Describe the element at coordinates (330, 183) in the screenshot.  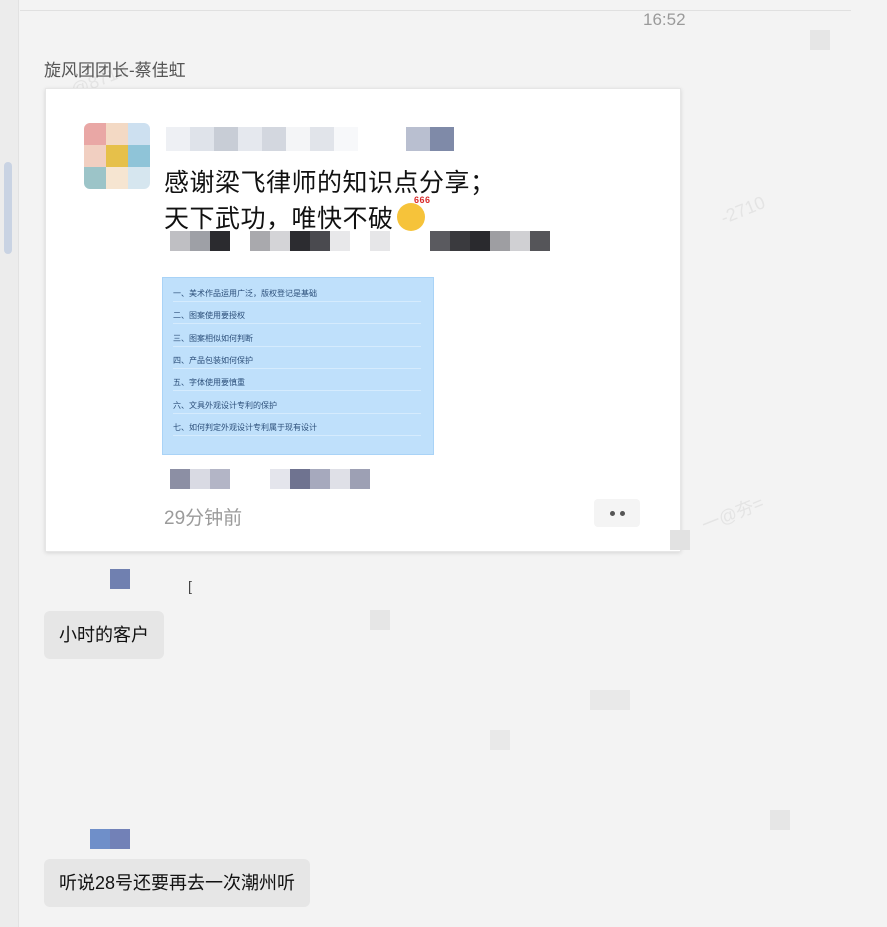
I see `post-text-line-1: 感谢梁飞律师的知识点分享；` at that location.